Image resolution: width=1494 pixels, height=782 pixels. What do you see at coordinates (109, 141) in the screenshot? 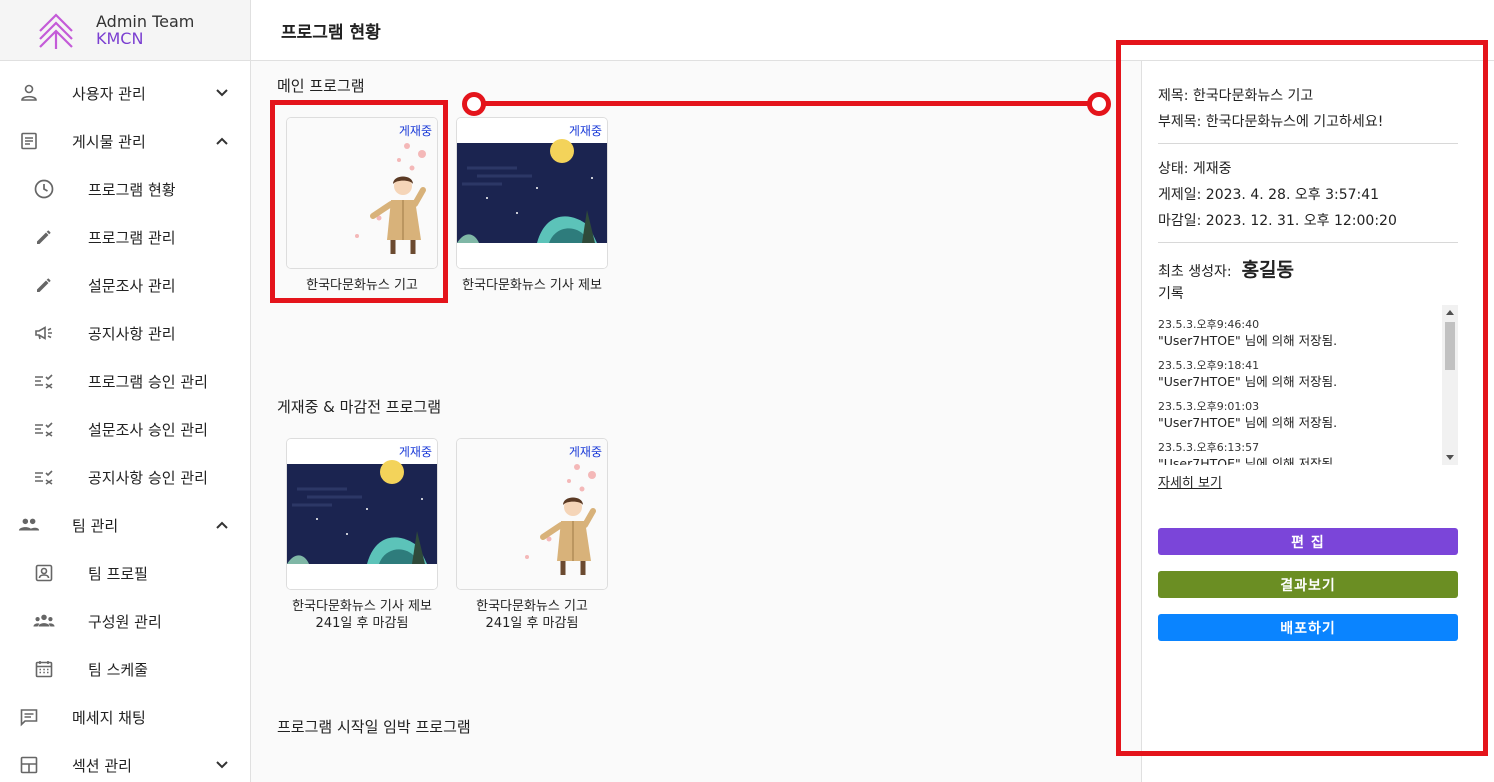
I see `sidebar-item-label: 게시물 관리` at bounding box center [109, 141].